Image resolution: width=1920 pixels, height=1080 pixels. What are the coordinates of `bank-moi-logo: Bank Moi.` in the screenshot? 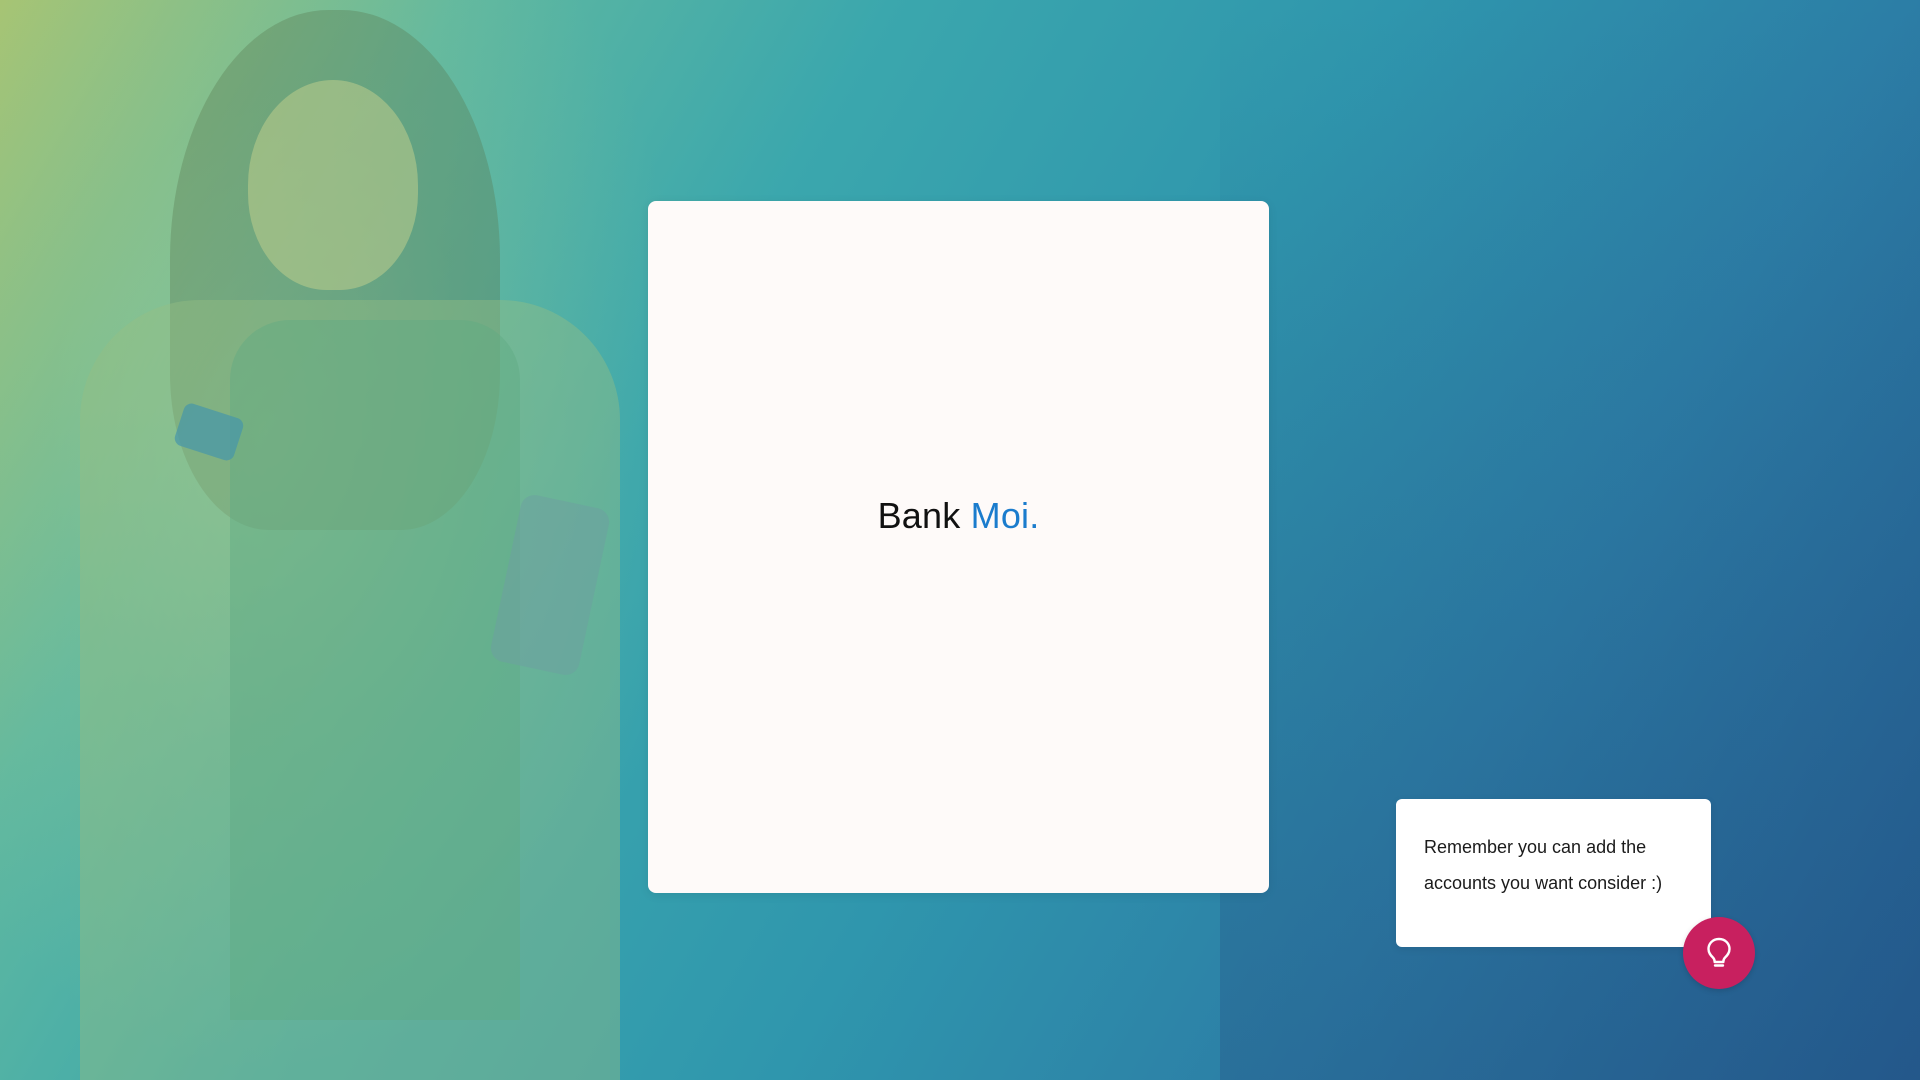 It's located at (958, 516).